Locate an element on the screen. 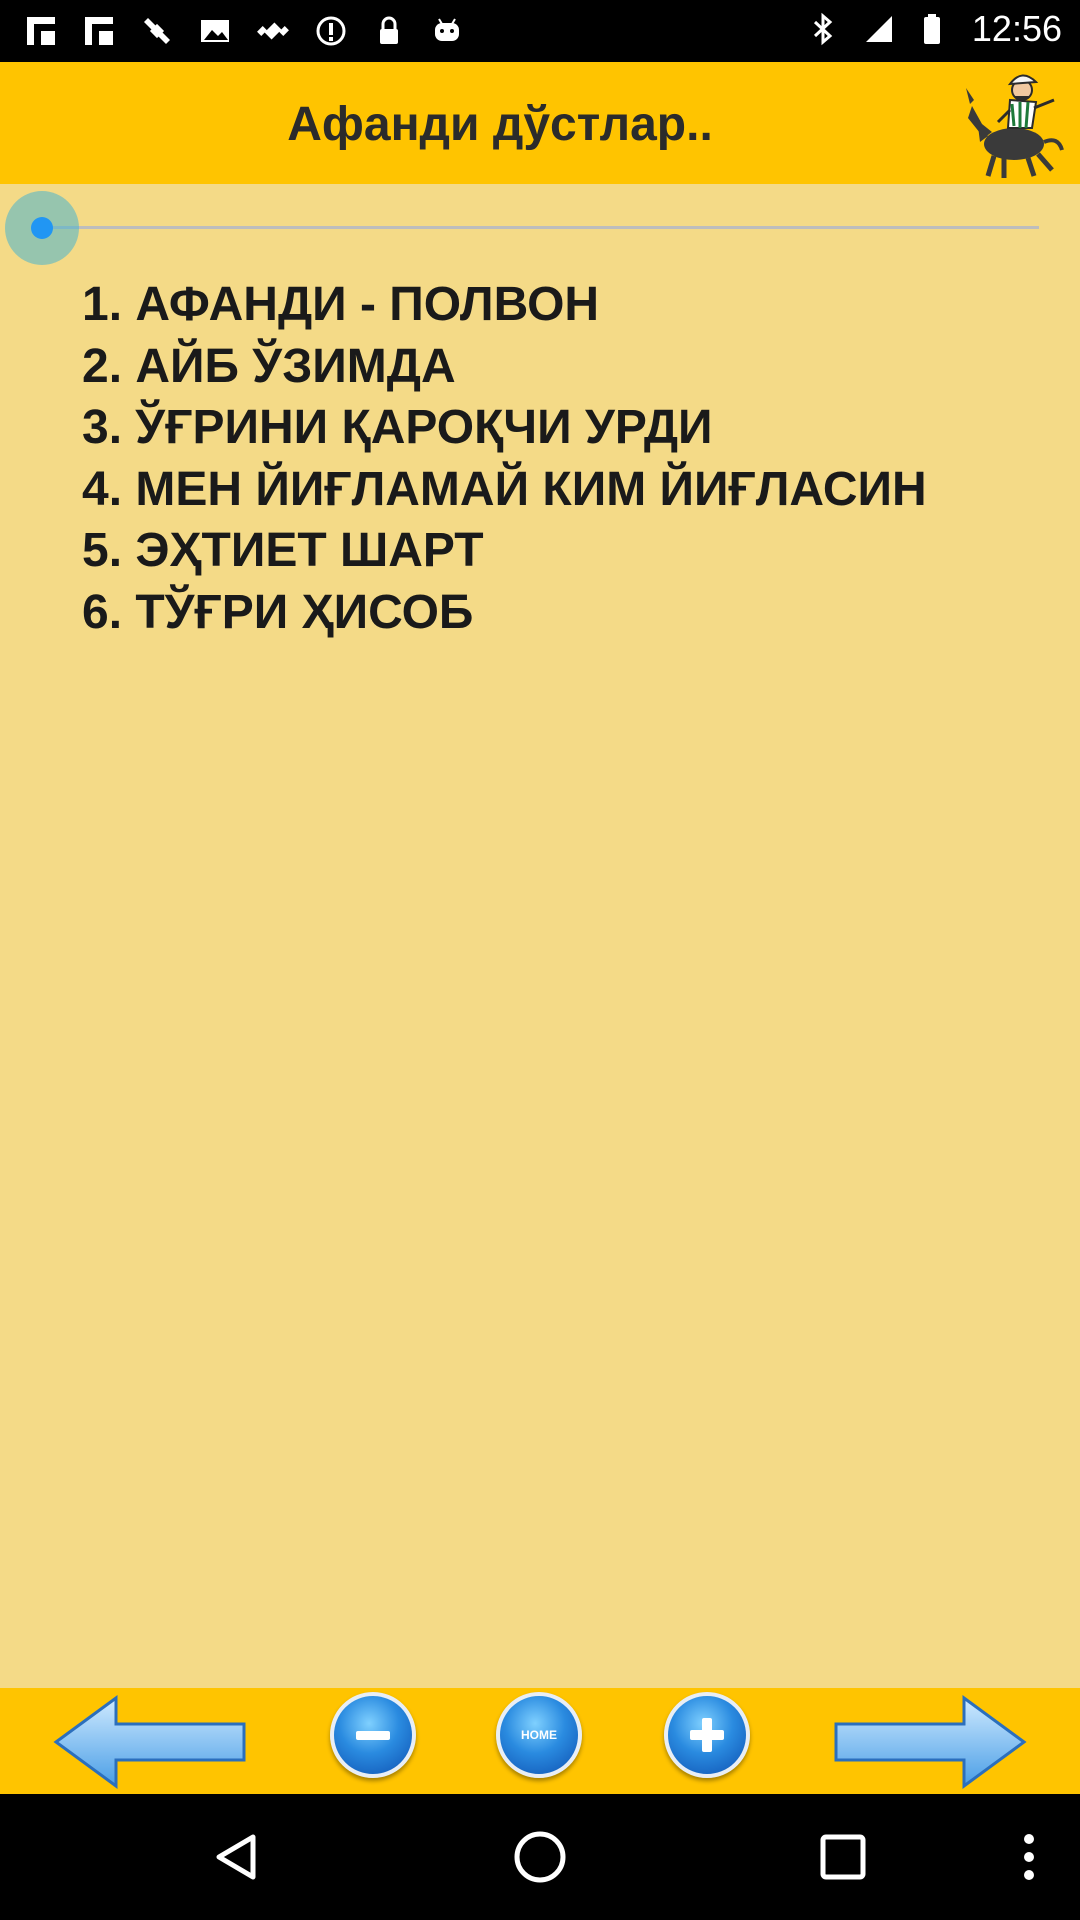  battery-icon is located at coordinates (935, 29).